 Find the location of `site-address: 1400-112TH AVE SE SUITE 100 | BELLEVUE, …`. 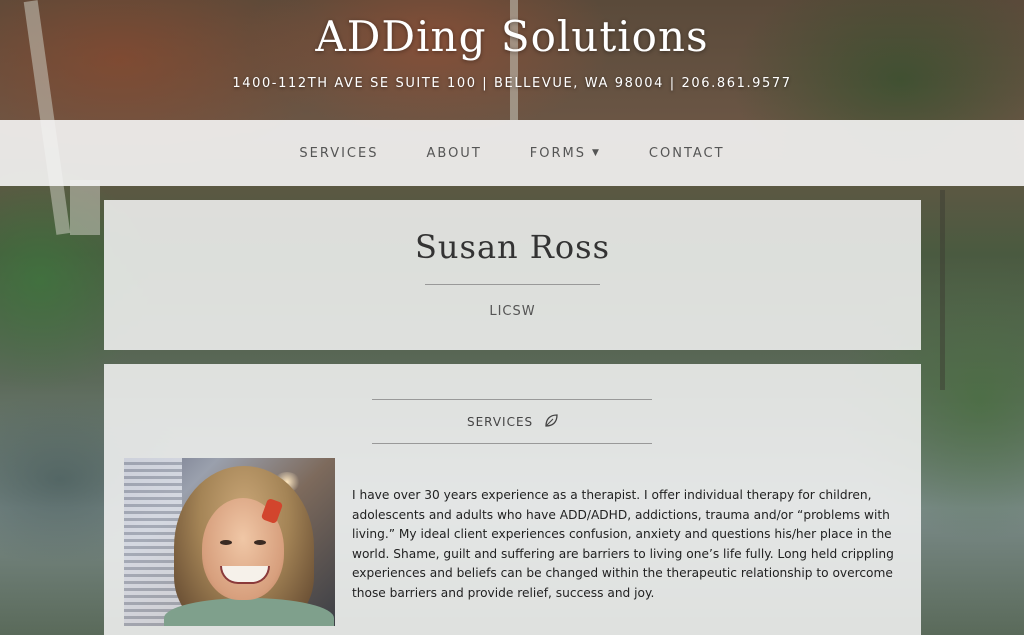

site-address: 1400-112TH AVE SE SUITE 100 | BELLEVUE, … is located at coordinates (512, 83).